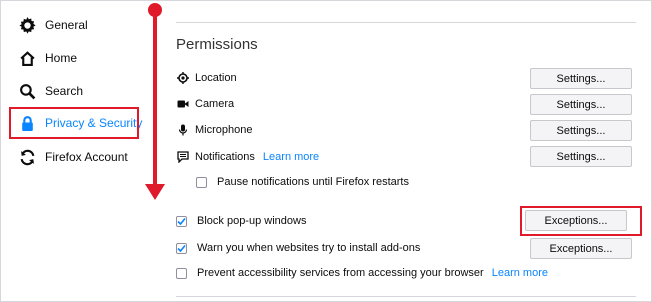 The image size is (652, 302). Describe the element at coordinates (252, 221) in the screenshot. I see `checkbox-label: Block pop-up windows` at that location.